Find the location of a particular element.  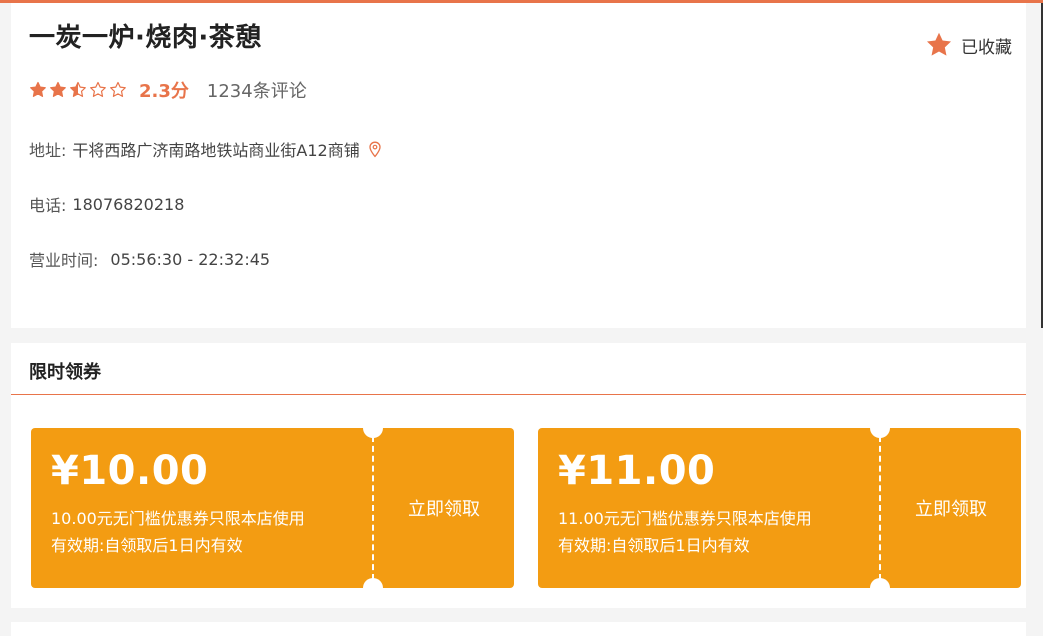

hours-label: 营业时间: is located at coordinates (64, 260).